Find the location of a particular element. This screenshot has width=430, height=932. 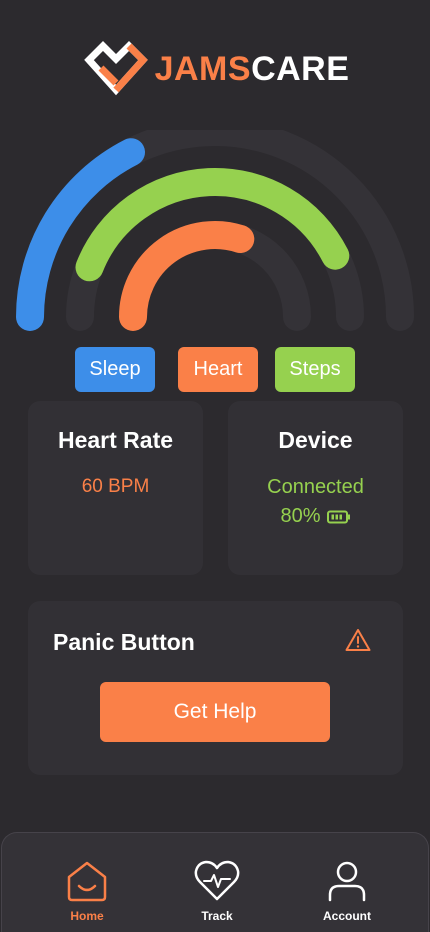

bottom-nav: Home Track Account is located at coordinates (215, 882).